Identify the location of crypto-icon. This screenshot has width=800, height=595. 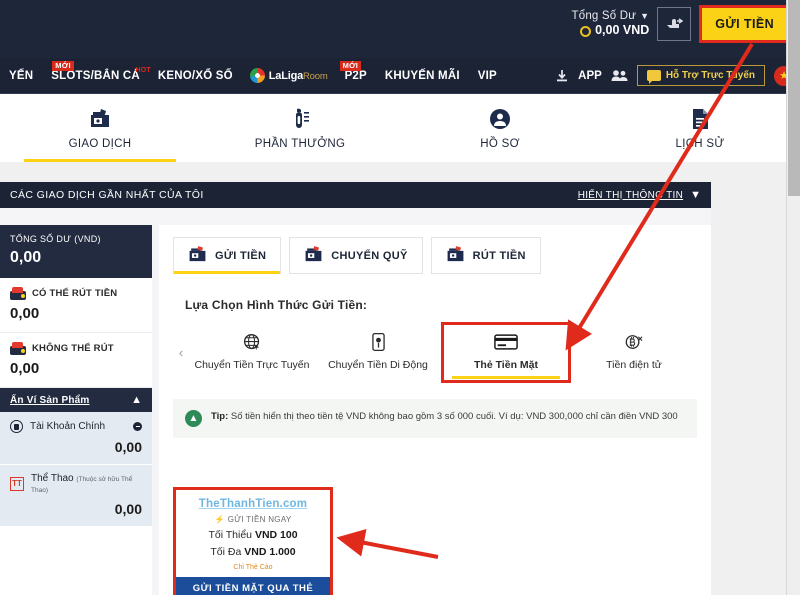
(634, 342).